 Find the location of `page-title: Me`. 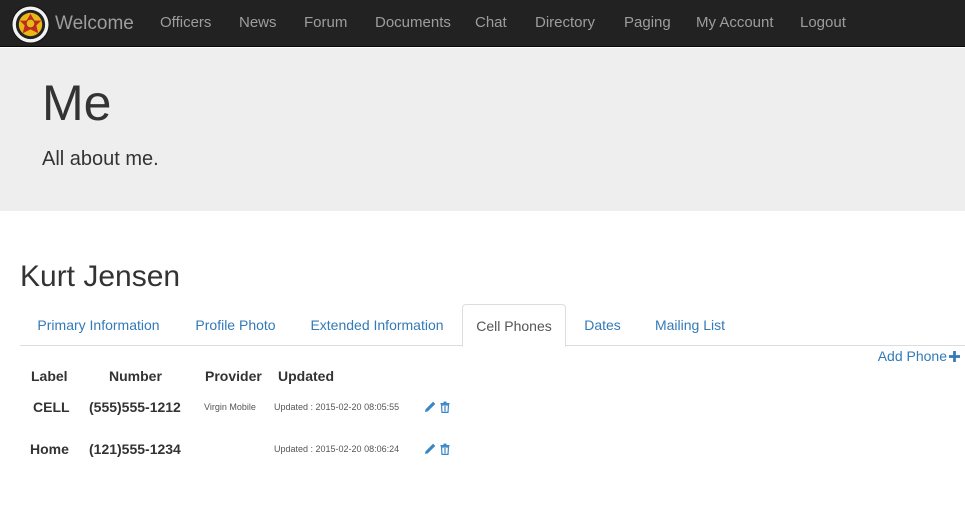

page-title: Me is located at coordinates (77, 103).